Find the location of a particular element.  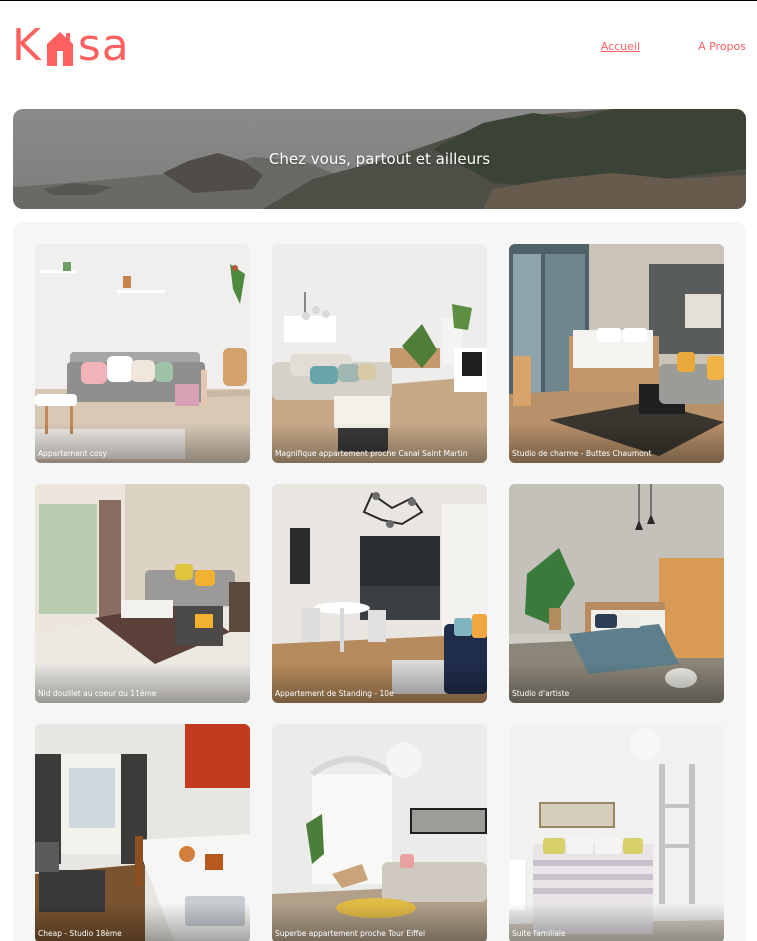

logo-letters-sa: sa is located at coordinates (103, 45).